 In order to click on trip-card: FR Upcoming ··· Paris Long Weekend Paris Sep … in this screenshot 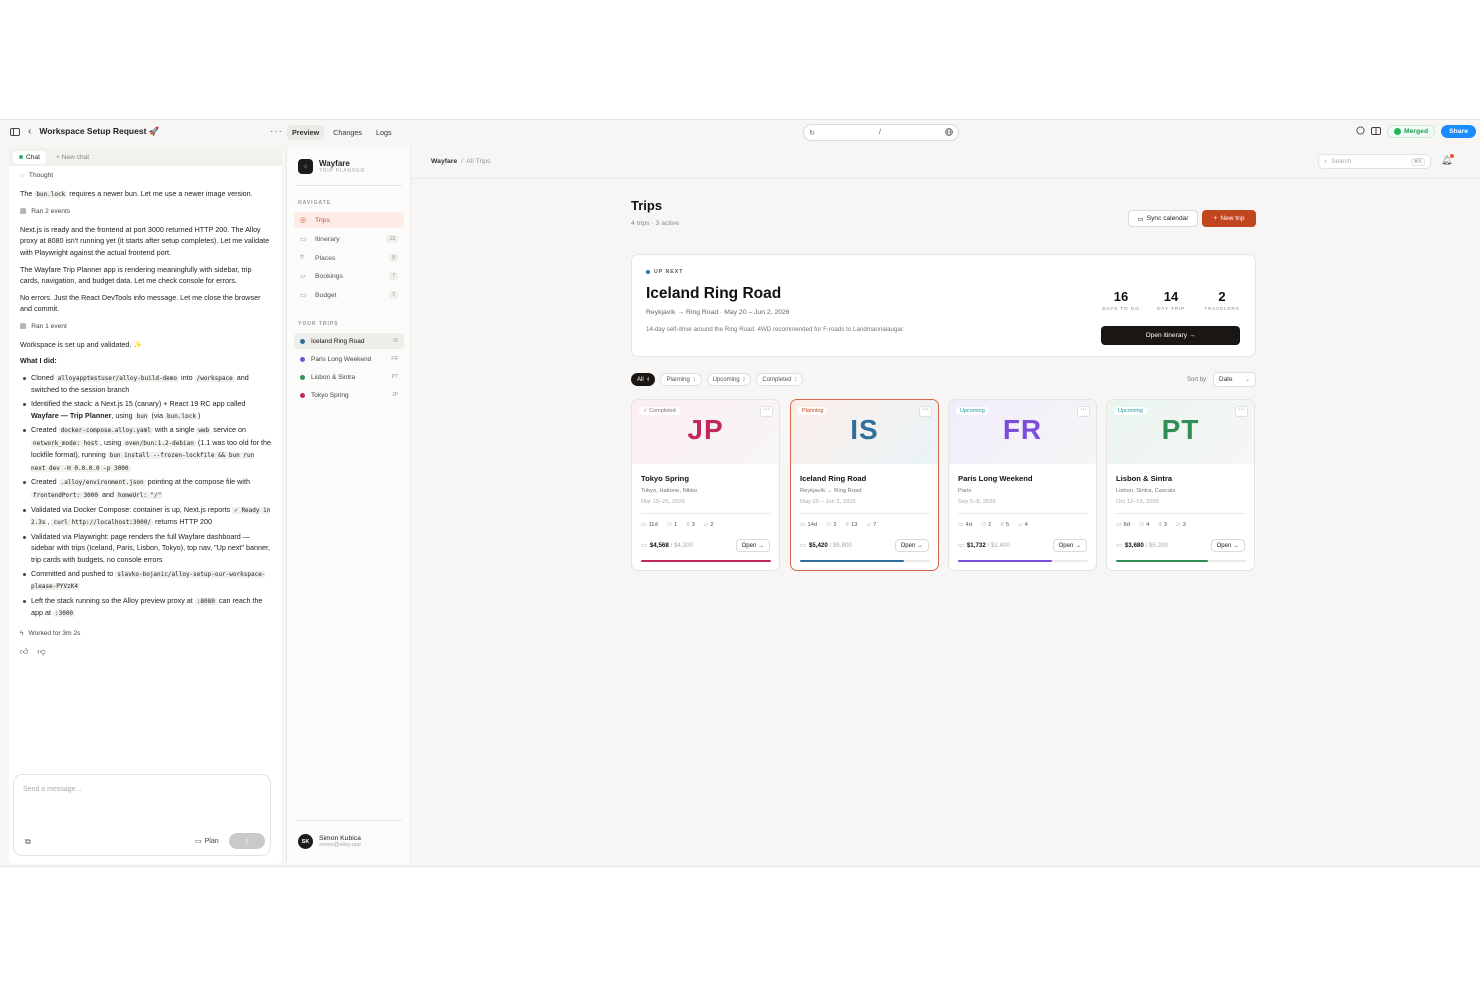, I will do `click(1022, 485)`.